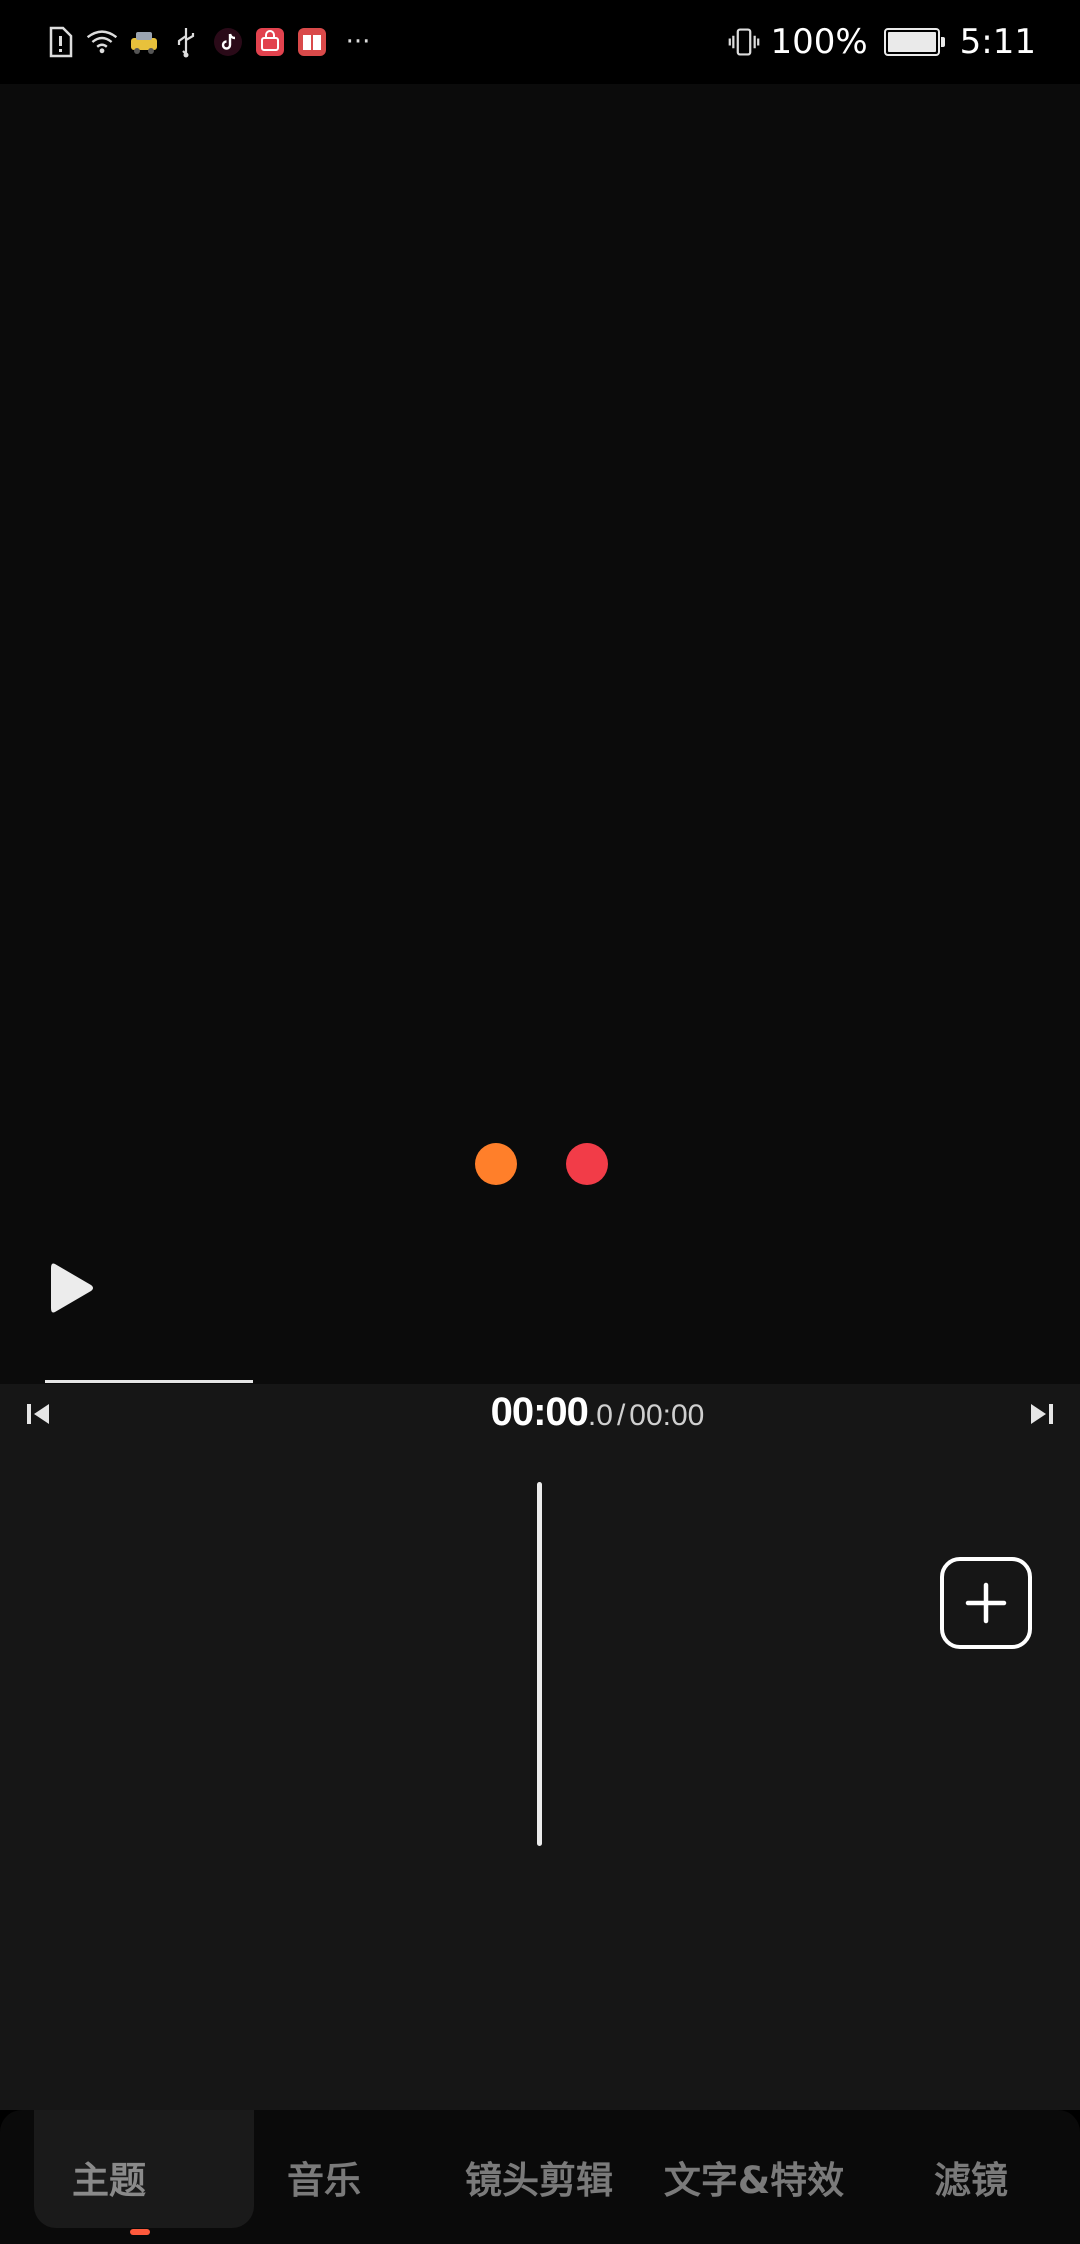 This screenshot has height=2244, width=1080. I want to click on play-button, so click(72, 1288).